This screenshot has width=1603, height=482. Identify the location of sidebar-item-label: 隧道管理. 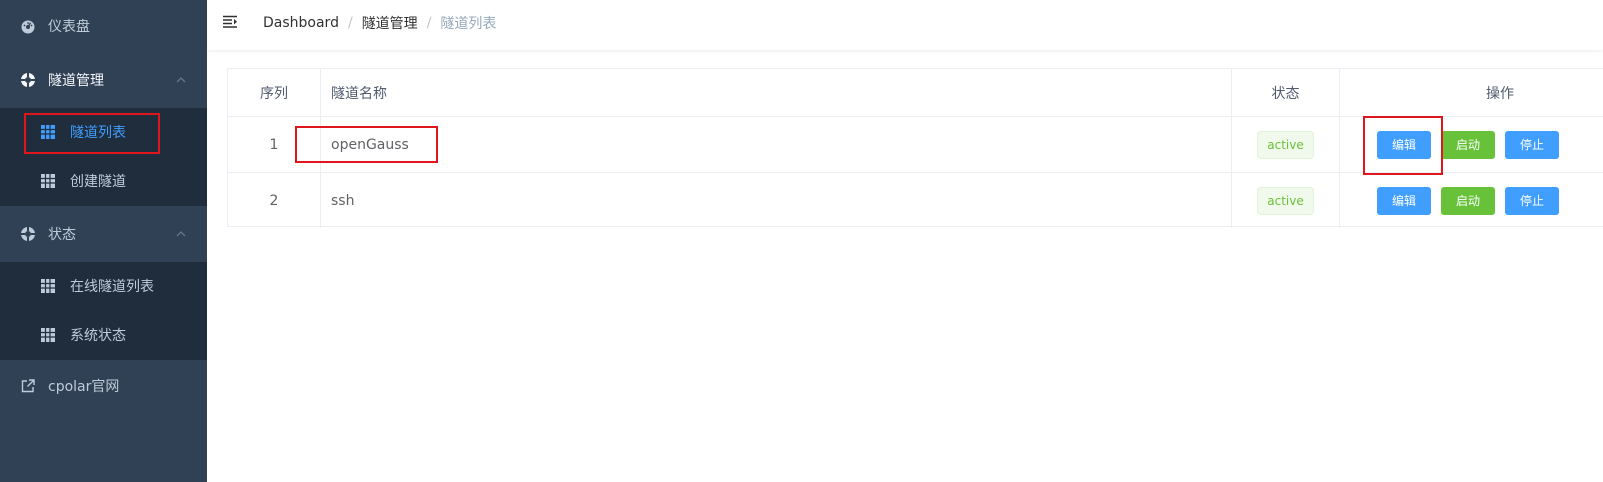
(76, 81).